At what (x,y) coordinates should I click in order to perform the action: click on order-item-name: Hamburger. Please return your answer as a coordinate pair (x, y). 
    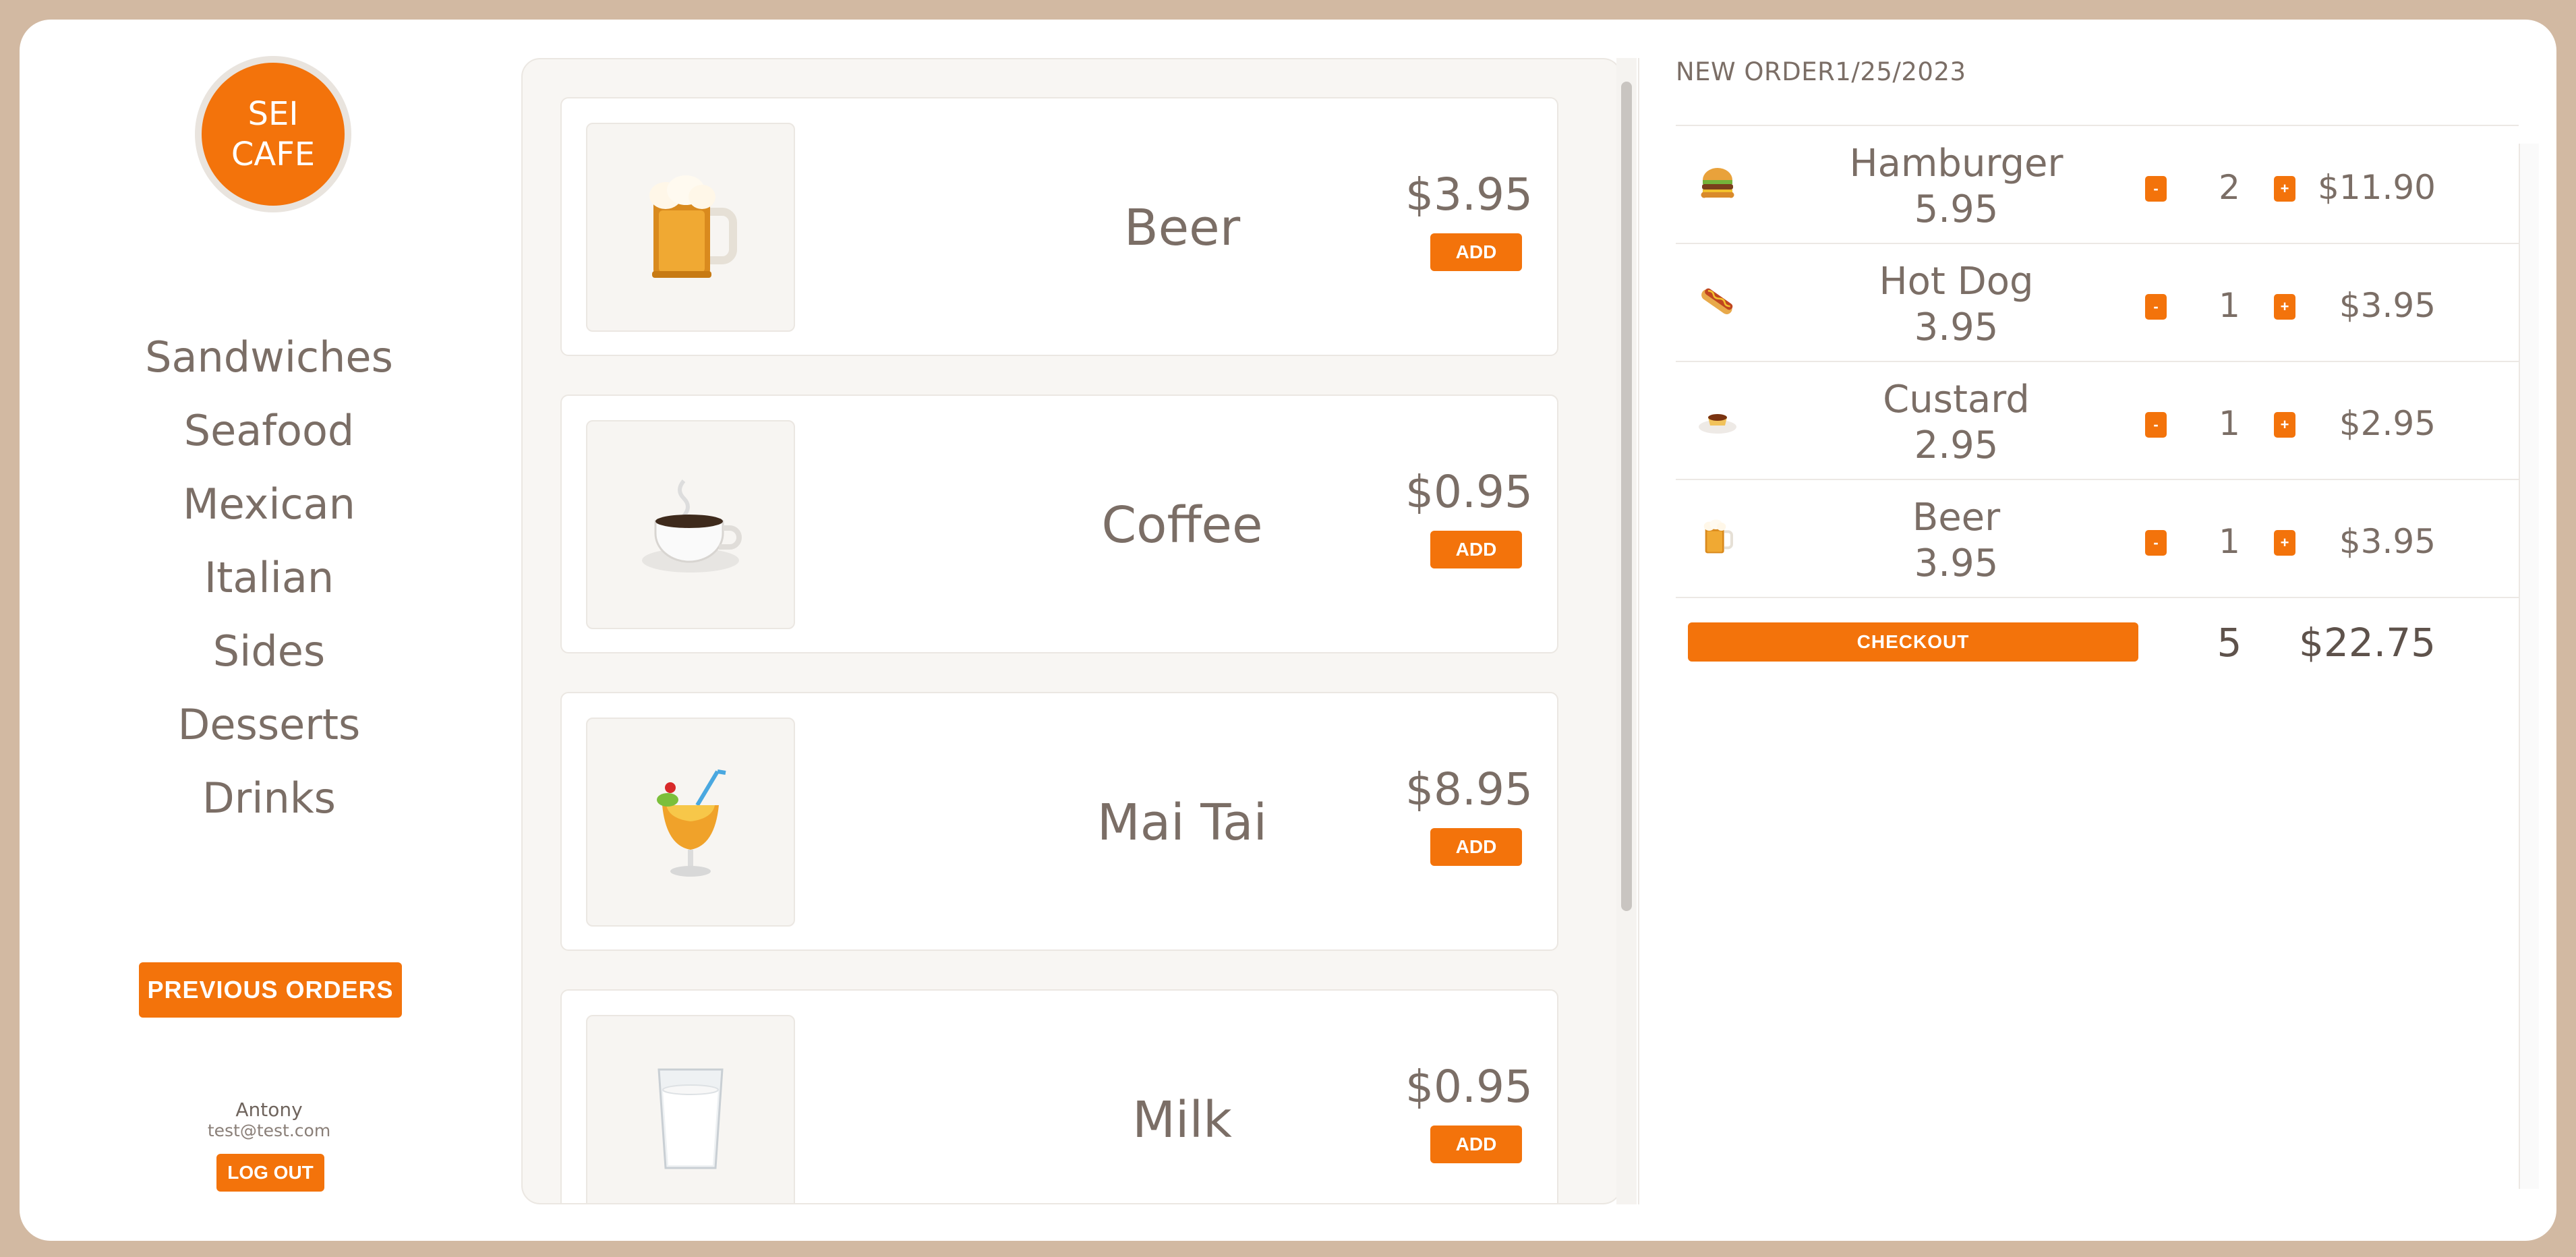
    Looking at the image, I should click on (1956, 163).